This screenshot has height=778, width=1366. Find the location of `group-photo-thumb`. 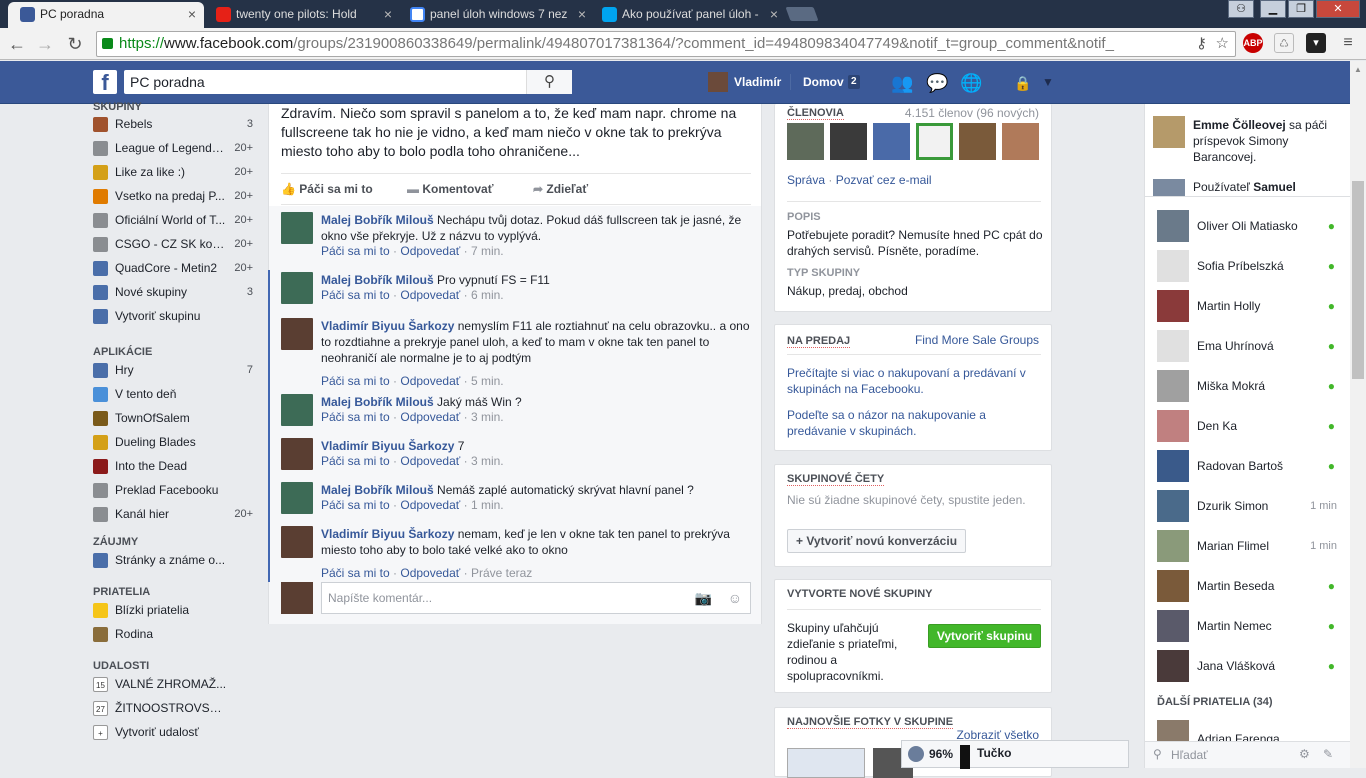

group-photo-thumb is located at coordinates (826, 763).